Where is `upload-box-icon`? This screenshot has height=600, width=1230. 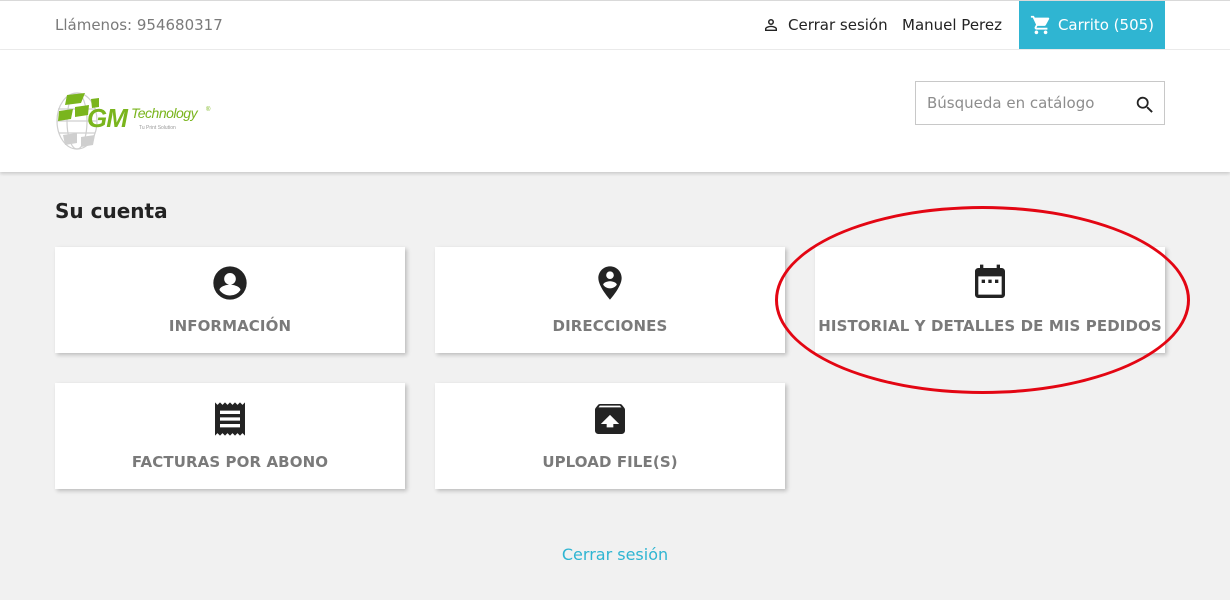
upload-box-icon is located at coordinates (610, 419).